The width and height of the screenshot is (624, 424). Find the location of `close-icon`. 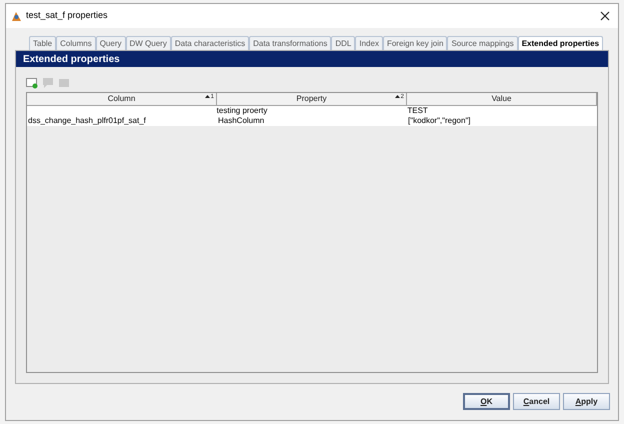

close-icon is located at coordinates (605, 16).